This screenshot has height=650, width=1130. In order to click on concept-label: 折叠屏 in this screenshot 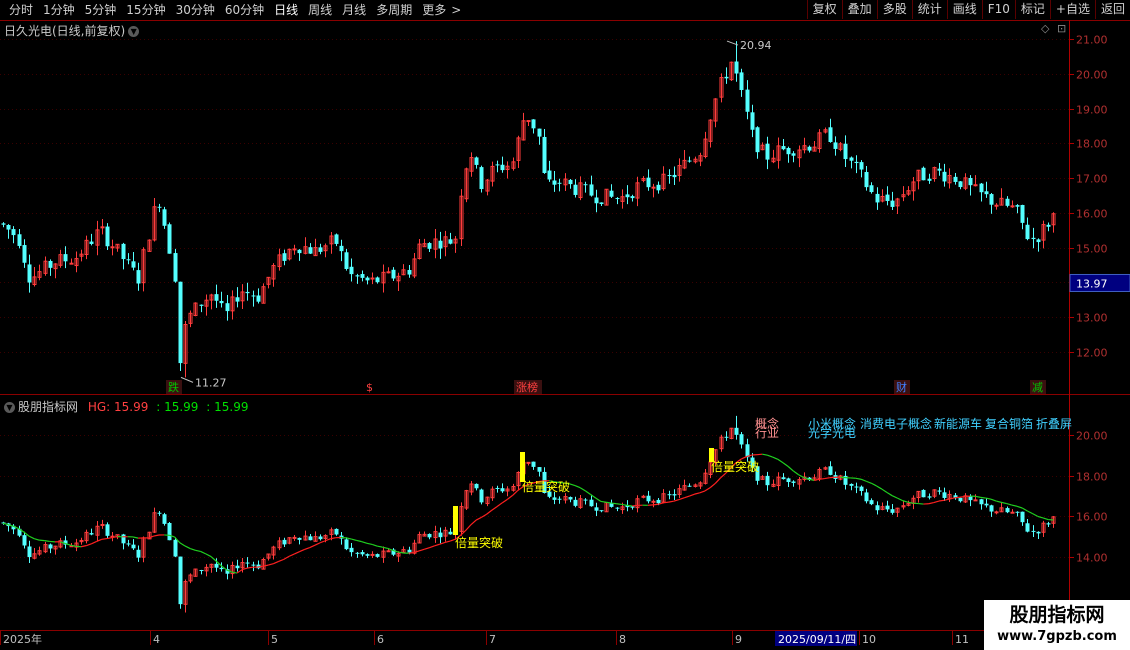, I will do `click(1054, 423)`.